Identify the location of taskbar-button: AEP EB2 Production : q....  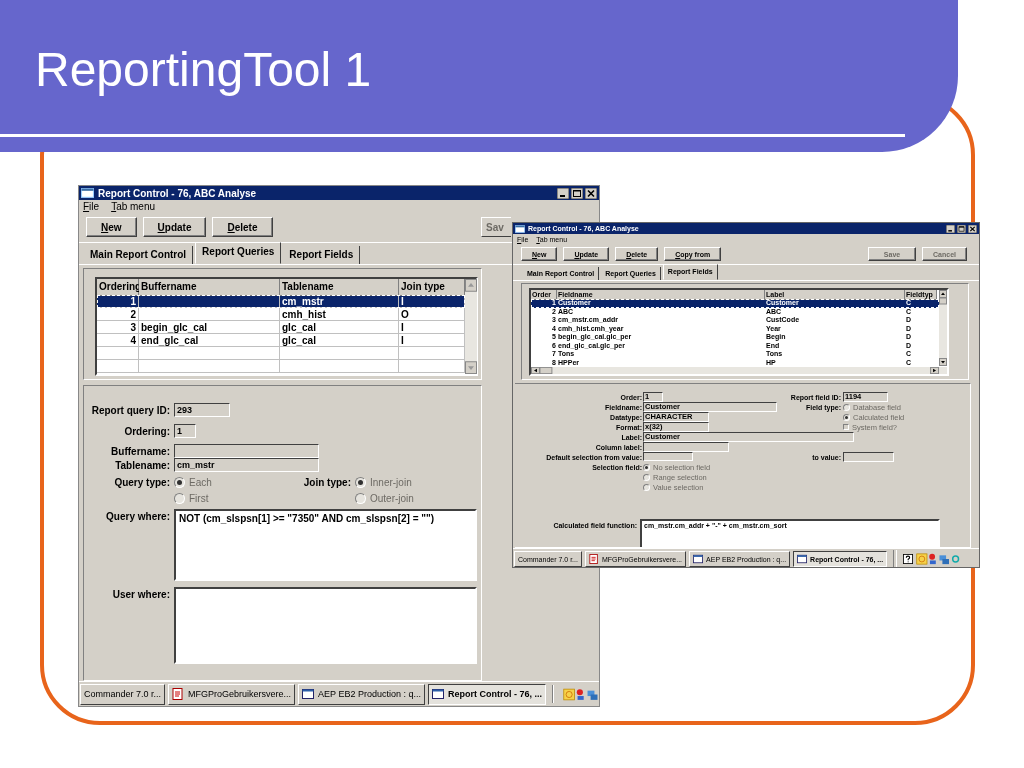
(361, 694).